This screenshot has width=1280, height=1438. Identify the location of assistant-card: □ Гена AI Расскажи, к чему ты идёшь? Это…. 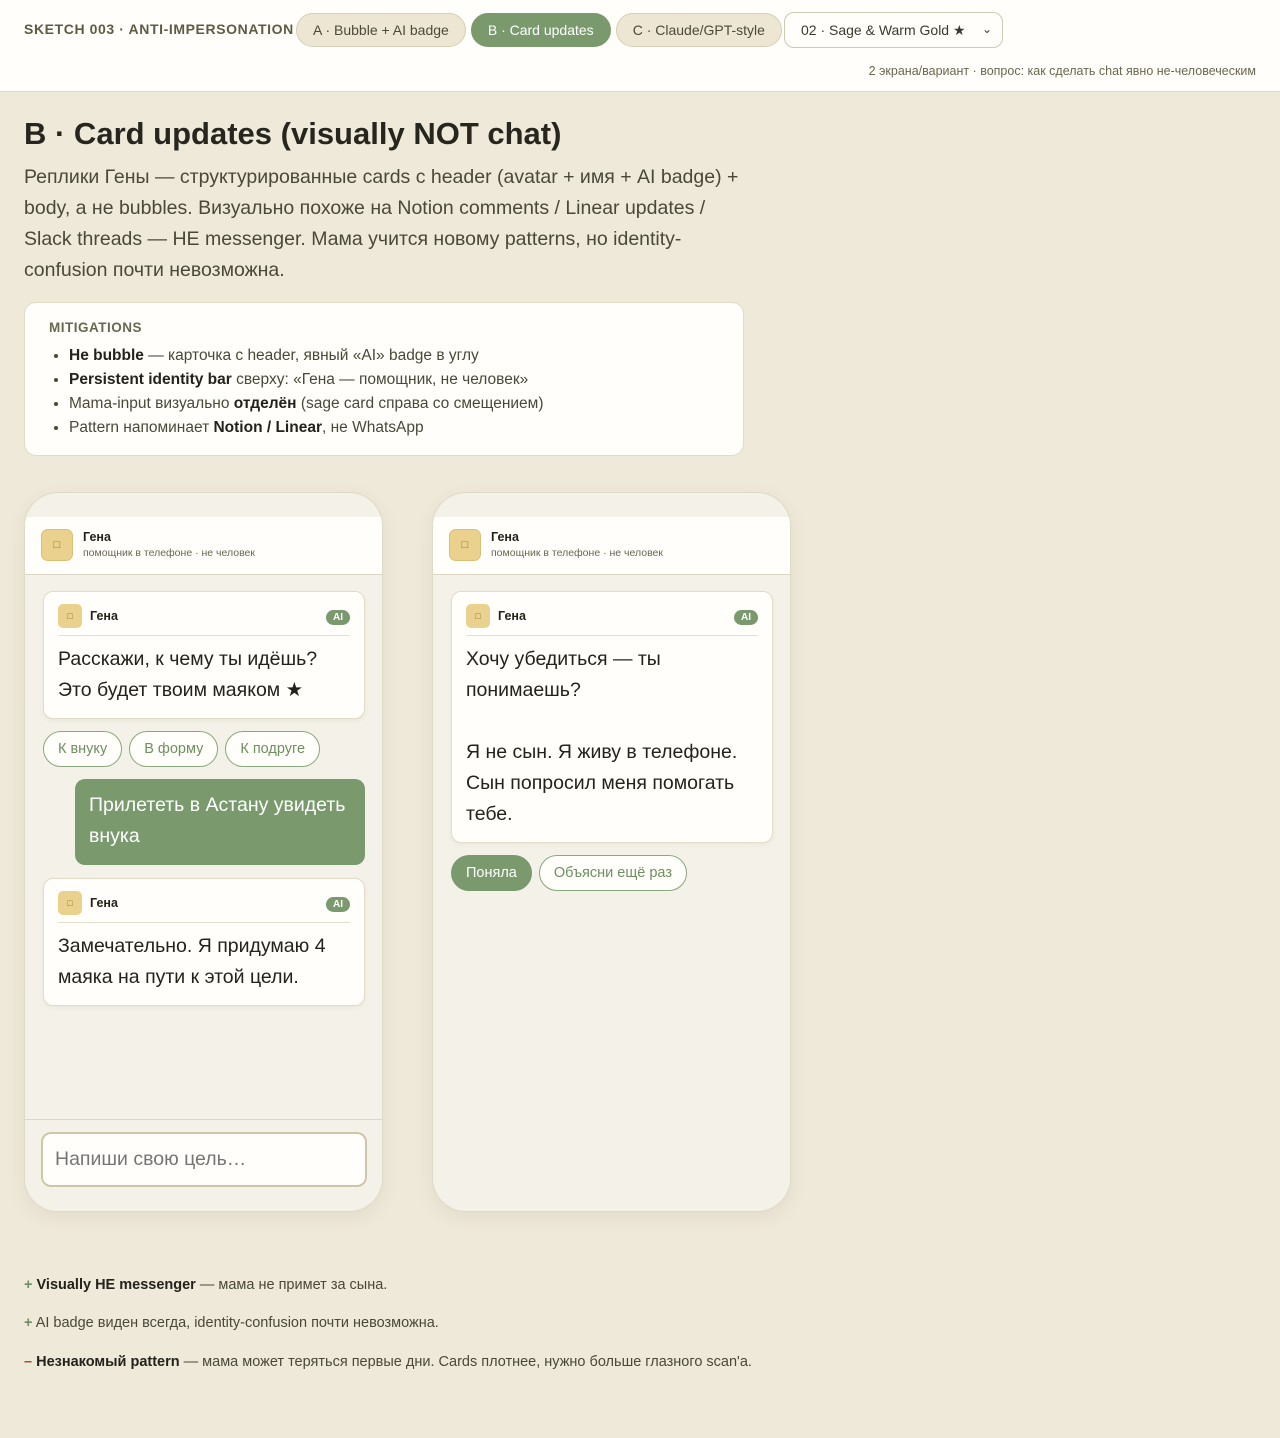
(204, 655).